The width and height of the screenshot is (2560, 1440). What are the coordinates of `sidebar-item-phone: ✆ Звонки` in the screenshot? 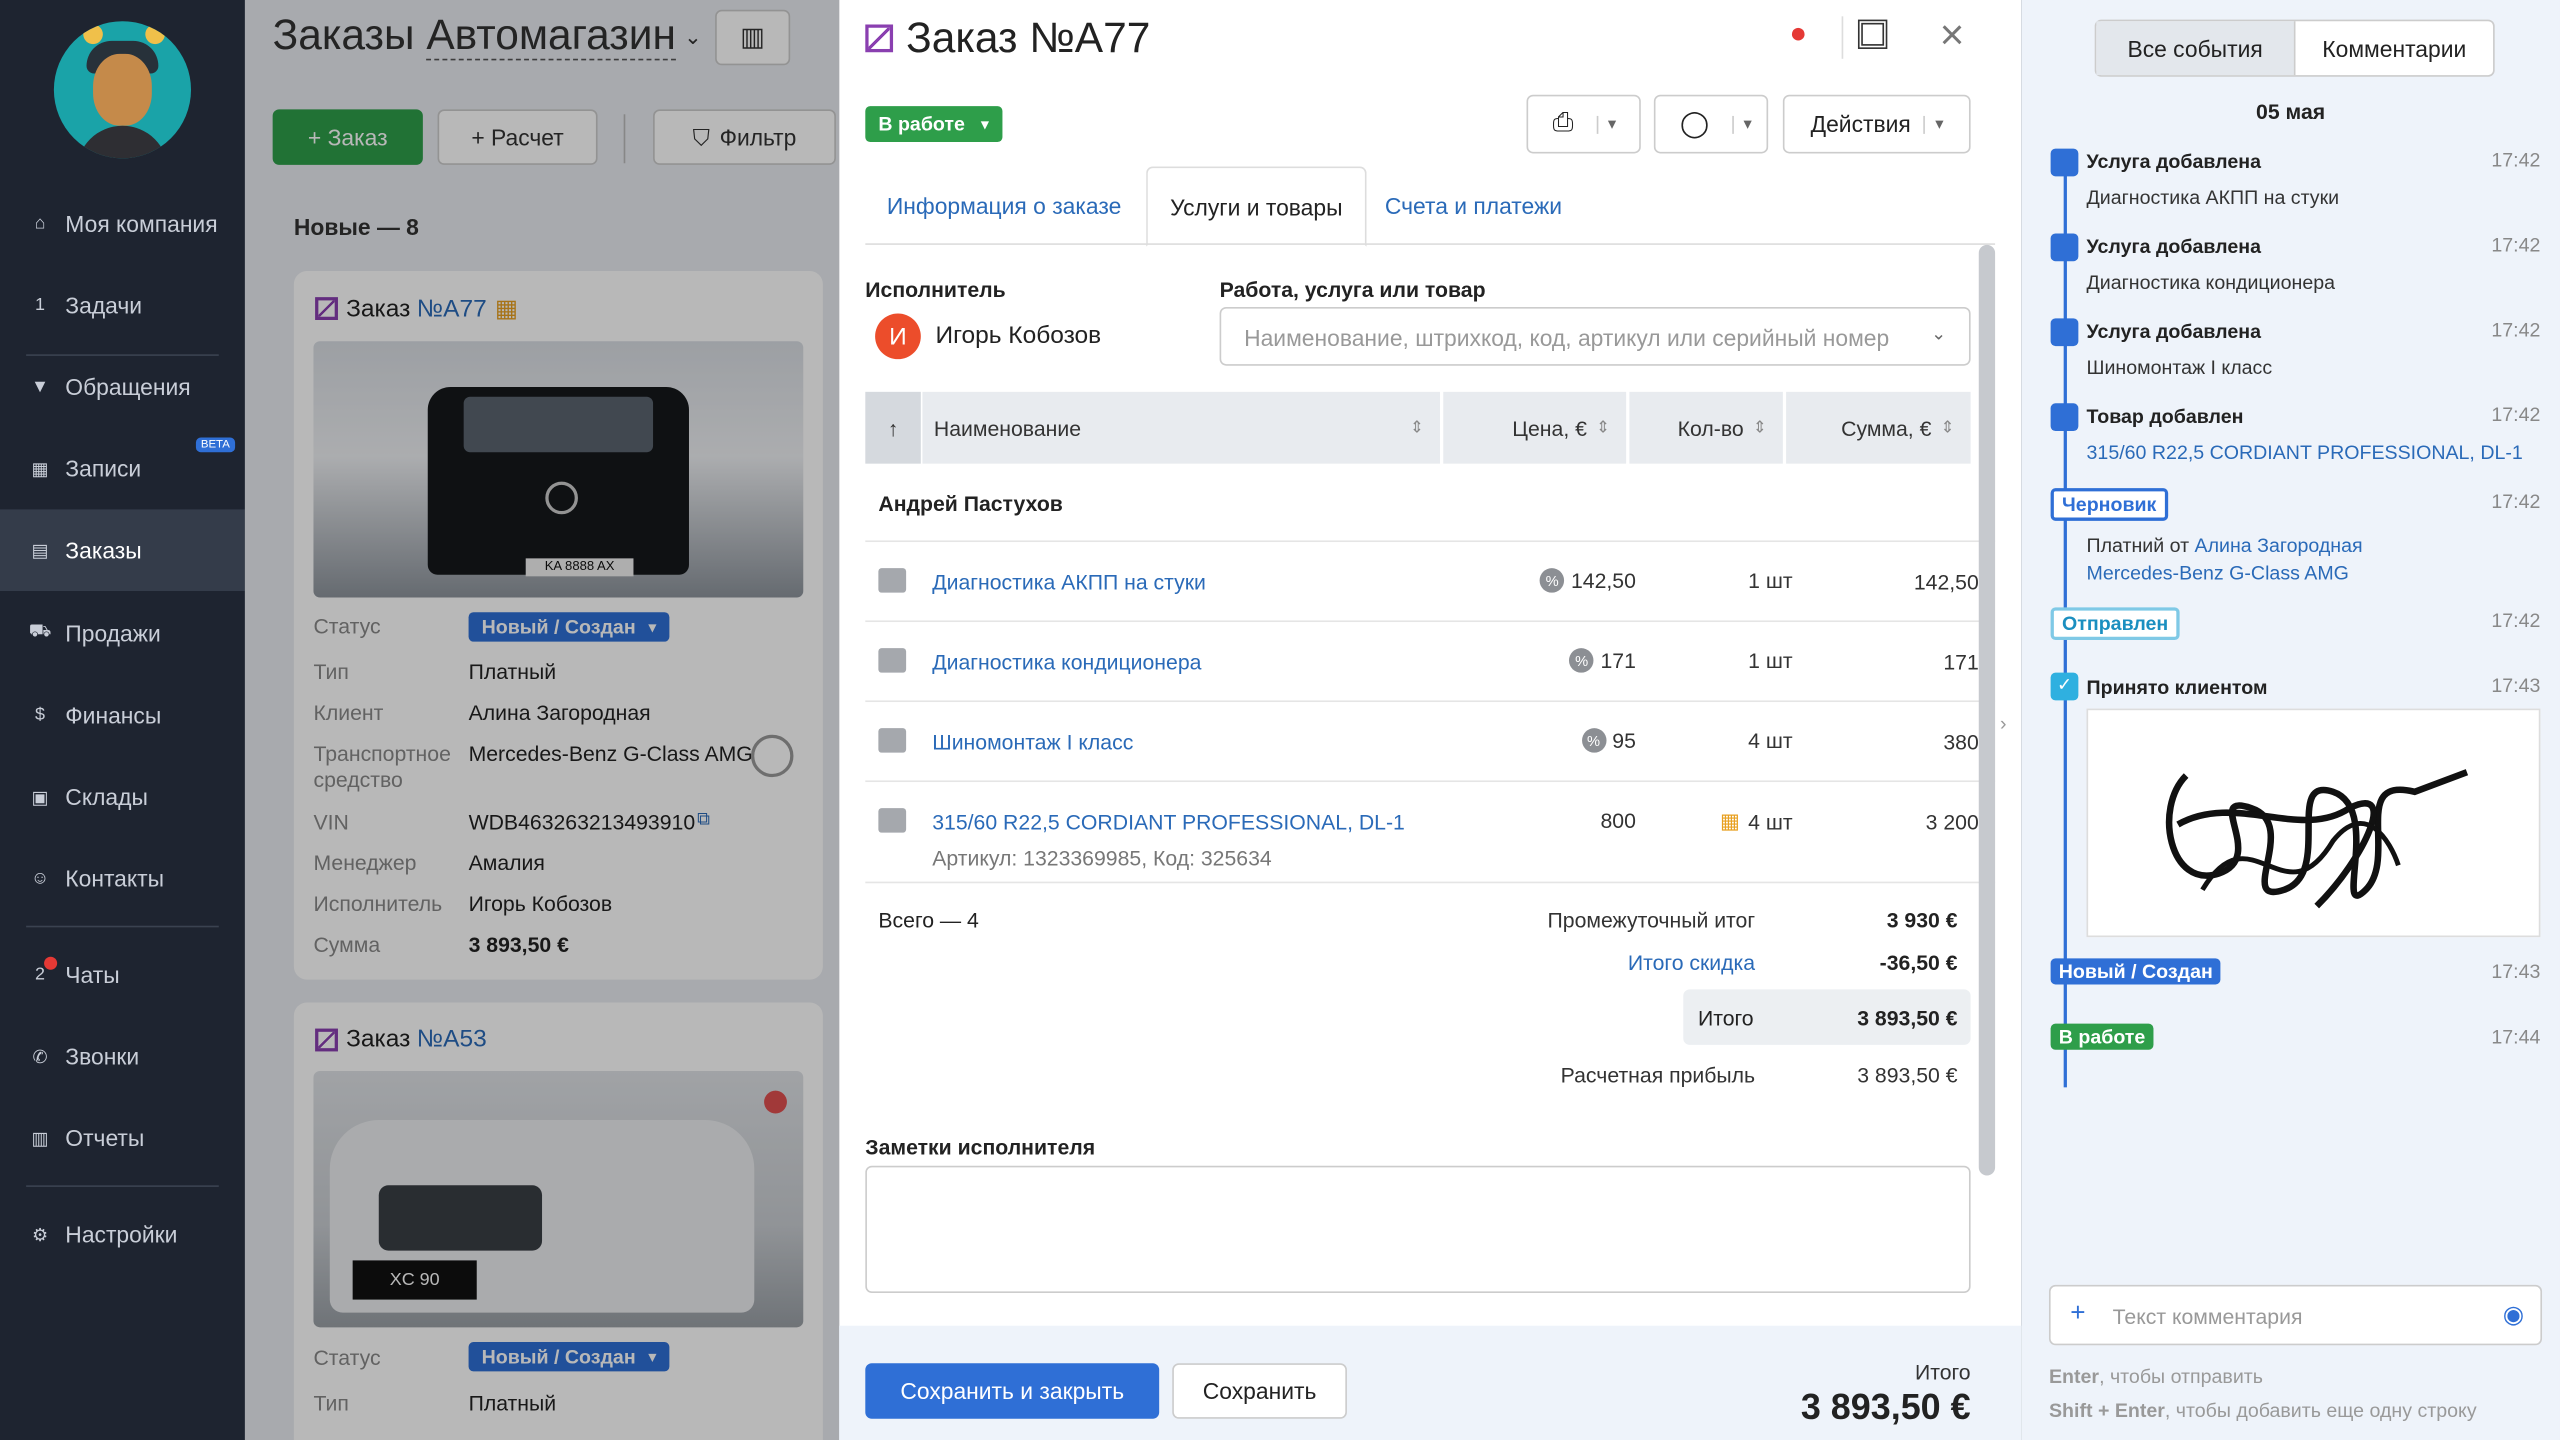 It's located at (122, 1057).